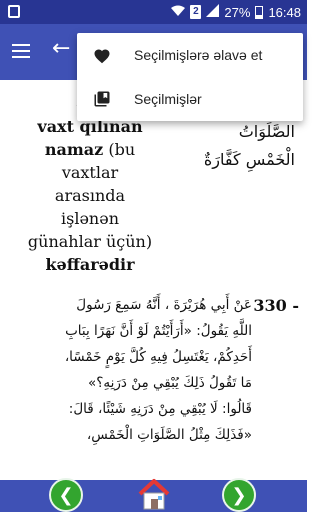 The width and height of the screenshot is (320, 516). I want to click on battery-percent: 27%, so click(237, 12).